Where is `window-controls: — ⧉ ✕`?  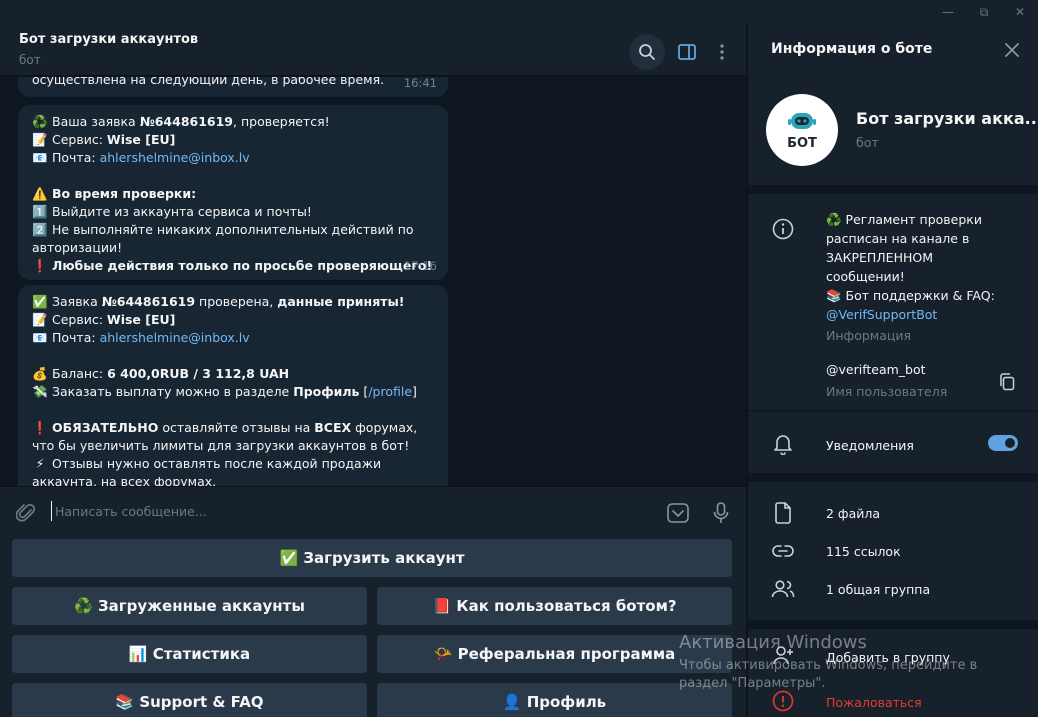 window-controls: — ⧉ ✕ is located at coordinates (984, 12).